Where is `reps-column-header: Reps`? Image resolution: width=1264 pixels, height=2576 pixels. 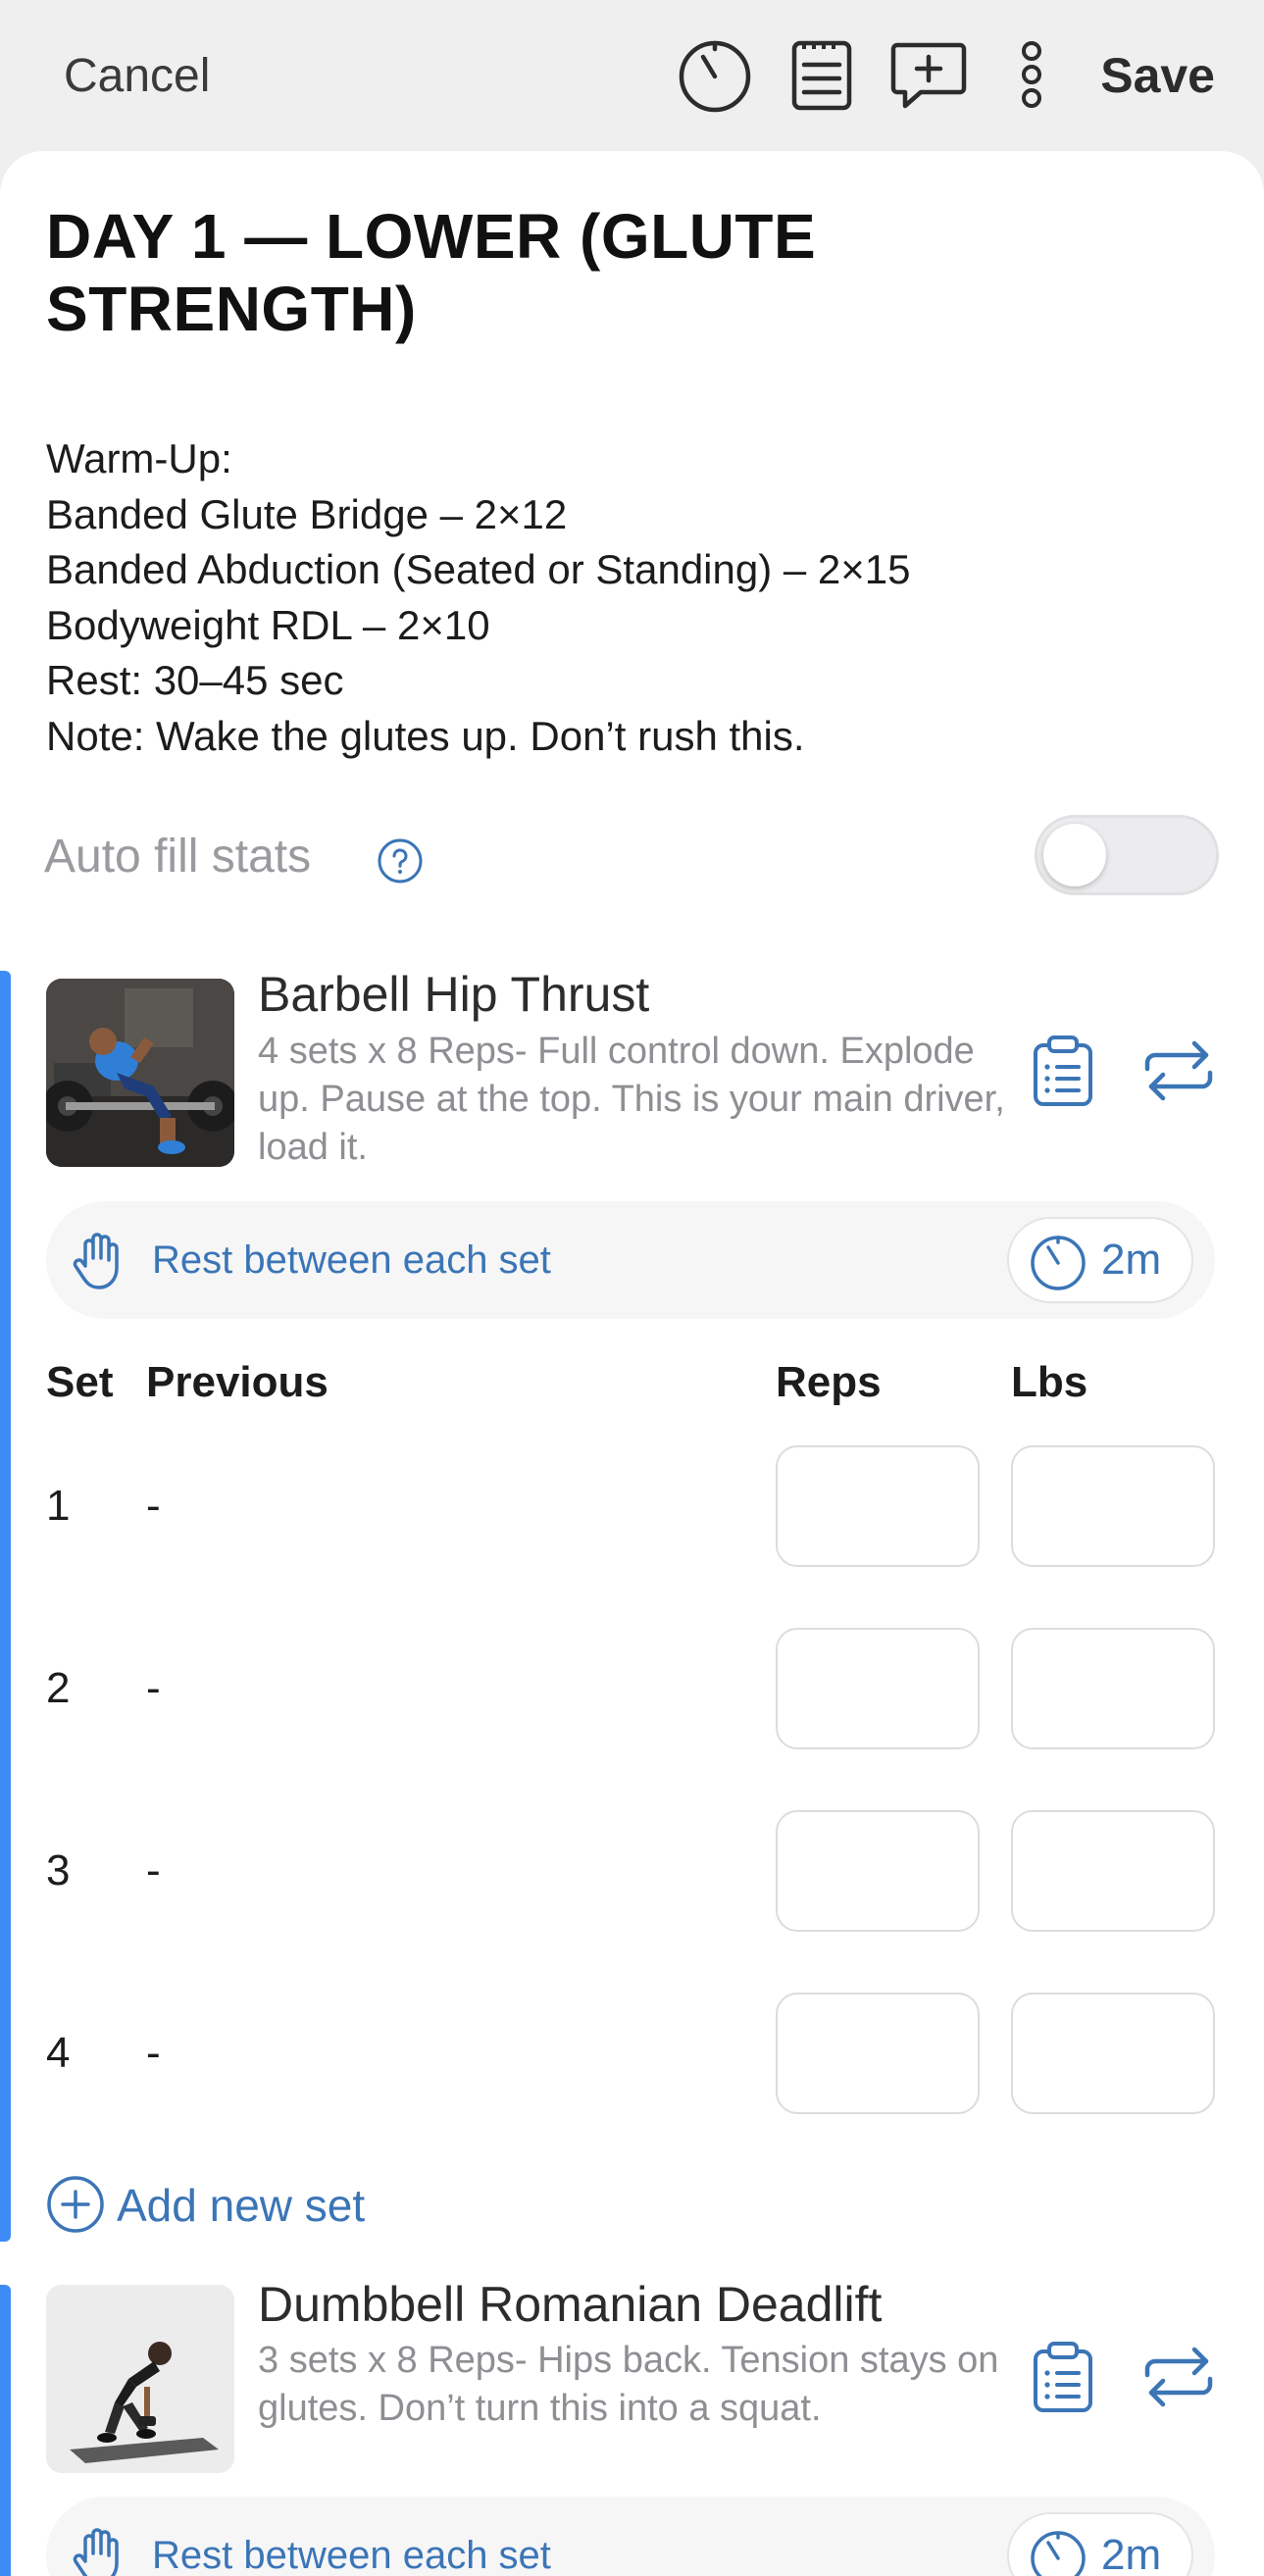 reps-column-header: Reps is located at coordinates (829, 1382).